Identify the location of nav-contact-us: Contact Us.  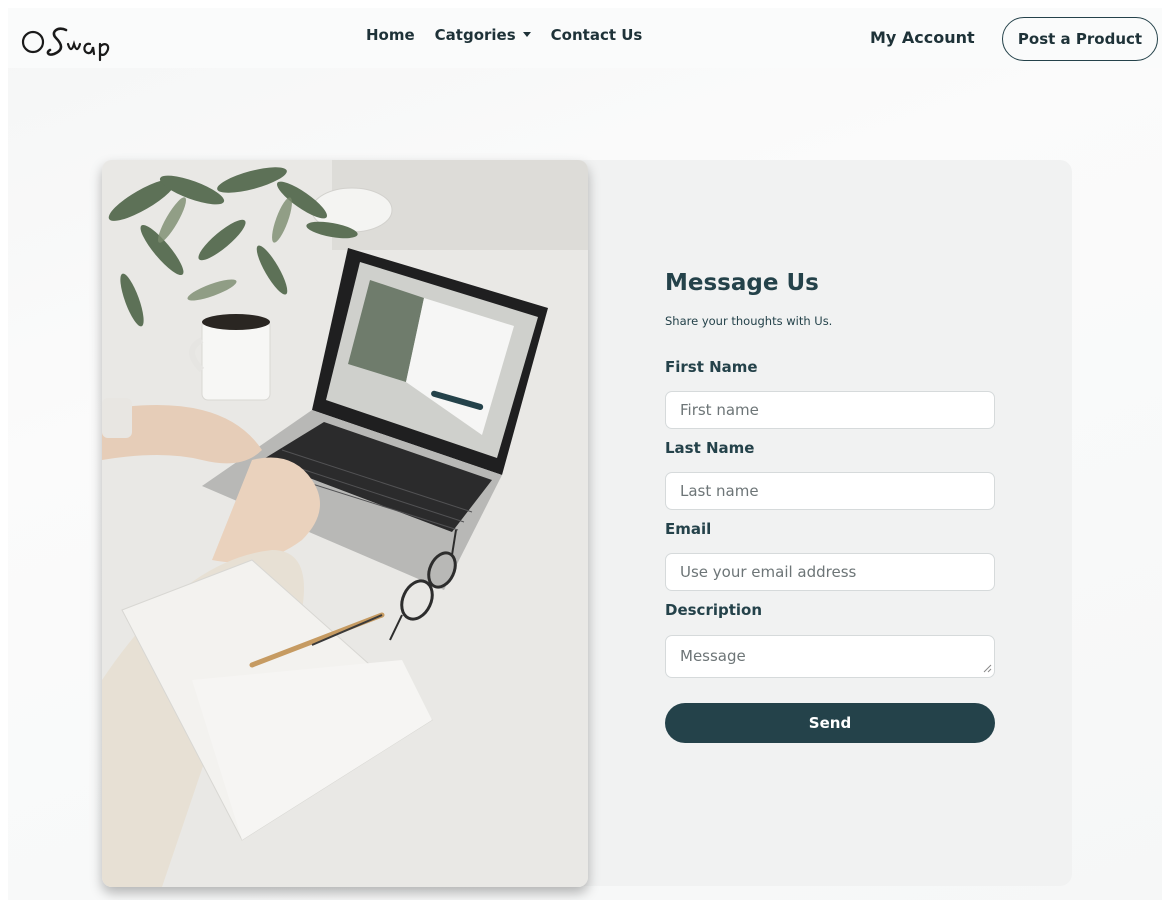
(597, 35).